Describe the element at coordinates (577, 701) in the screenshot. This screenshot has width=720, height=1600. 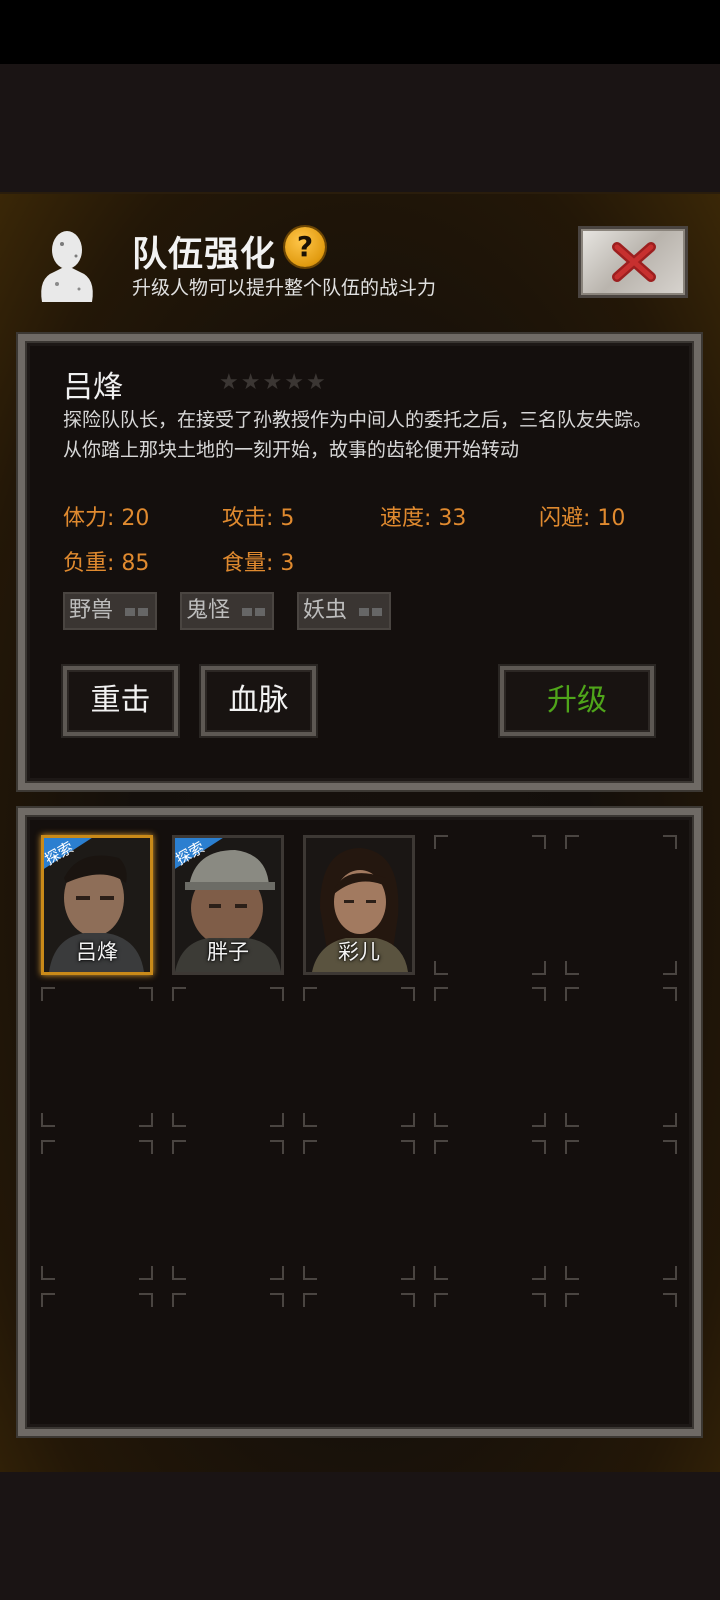
I see `upgrade-button: 升级` at that location.